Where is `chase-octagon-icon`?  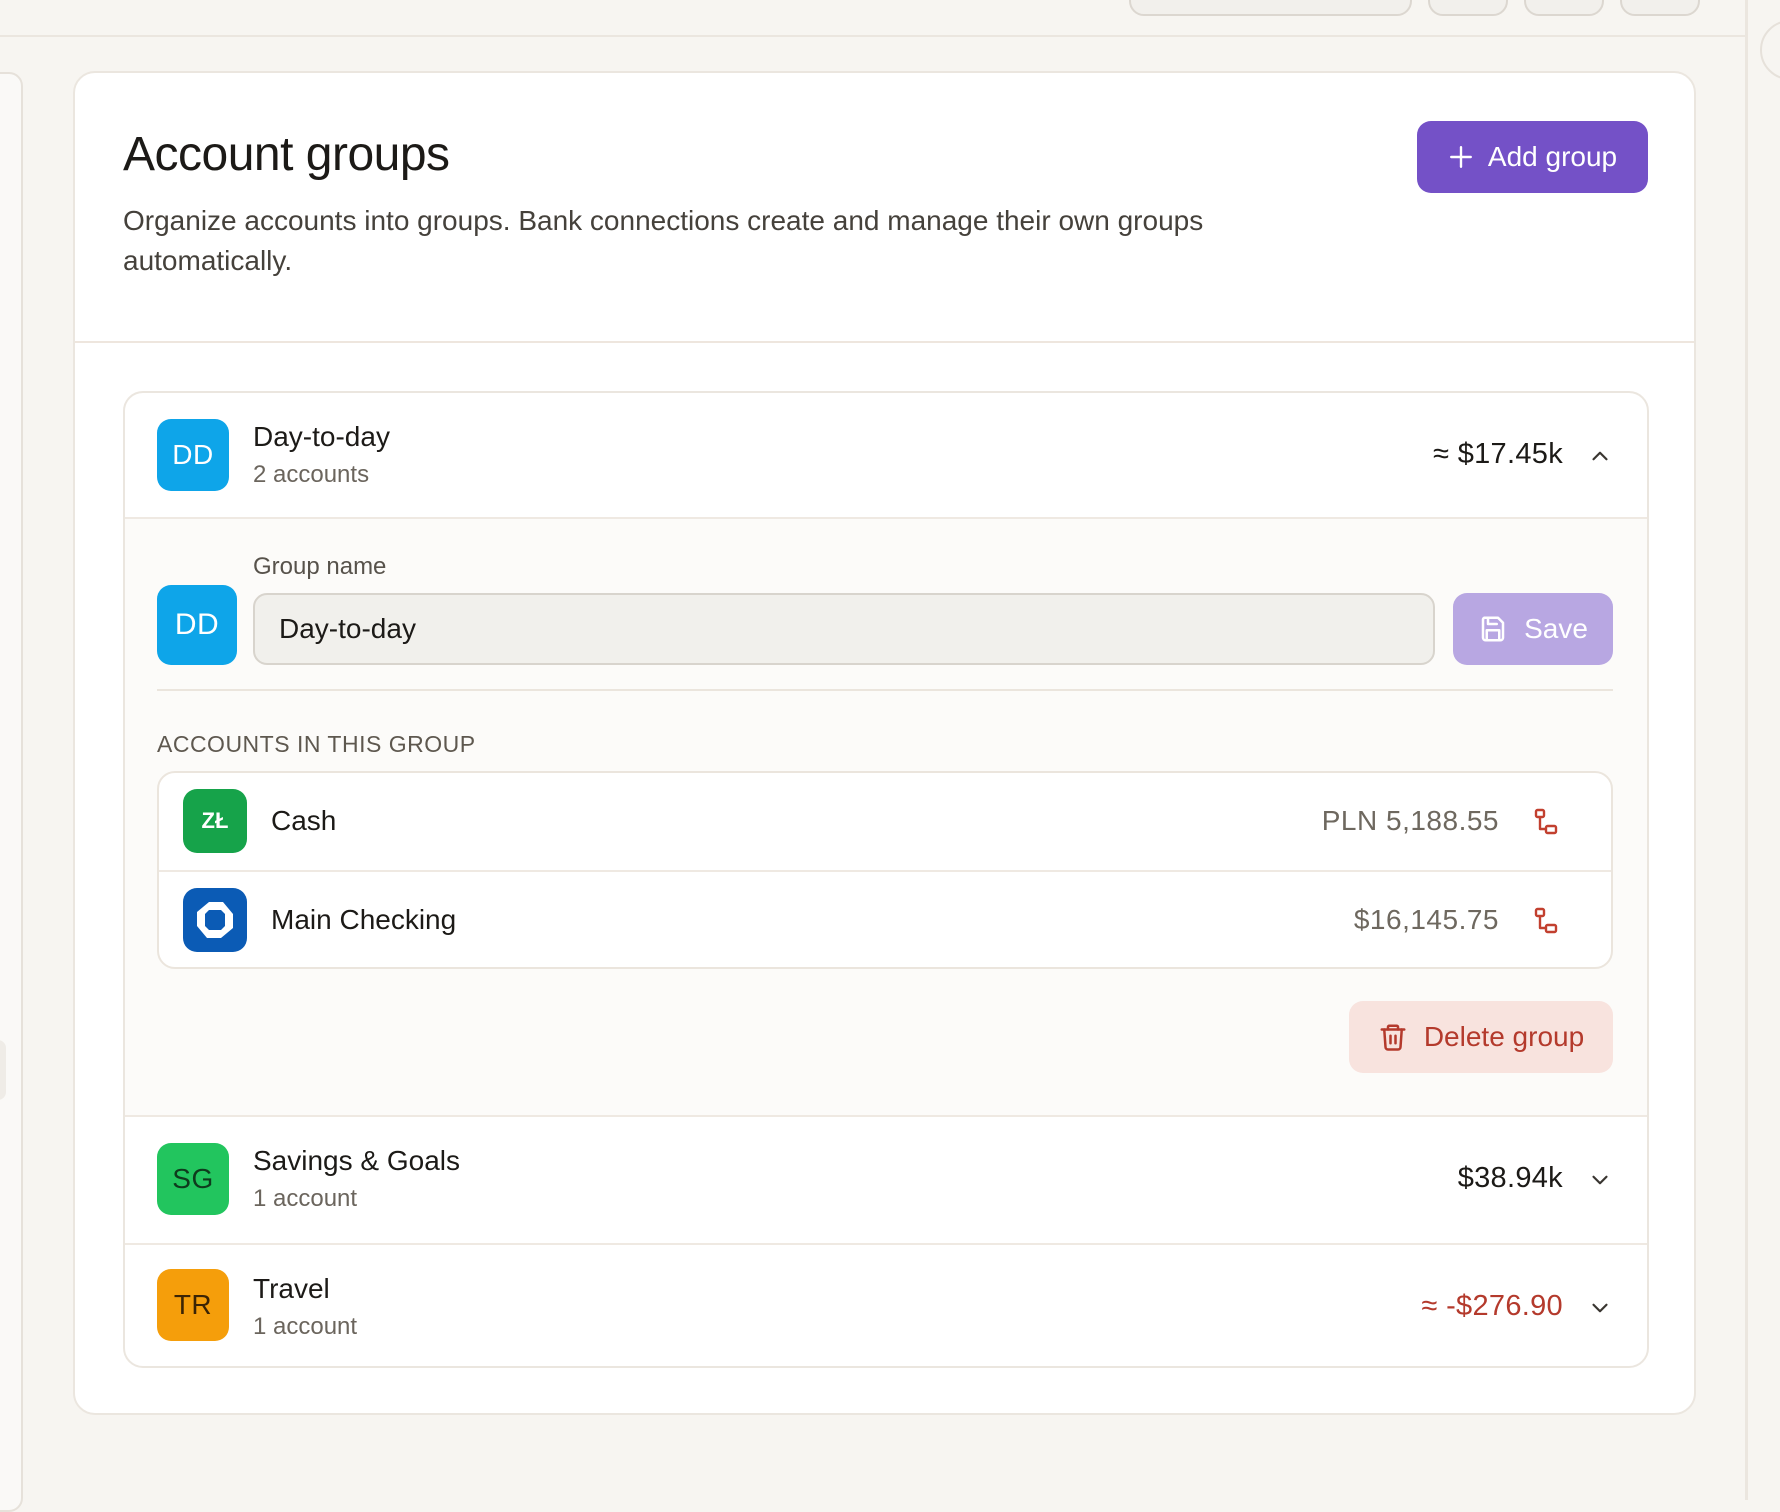 chase-octagon-icon is located at coordinates (215, 920).